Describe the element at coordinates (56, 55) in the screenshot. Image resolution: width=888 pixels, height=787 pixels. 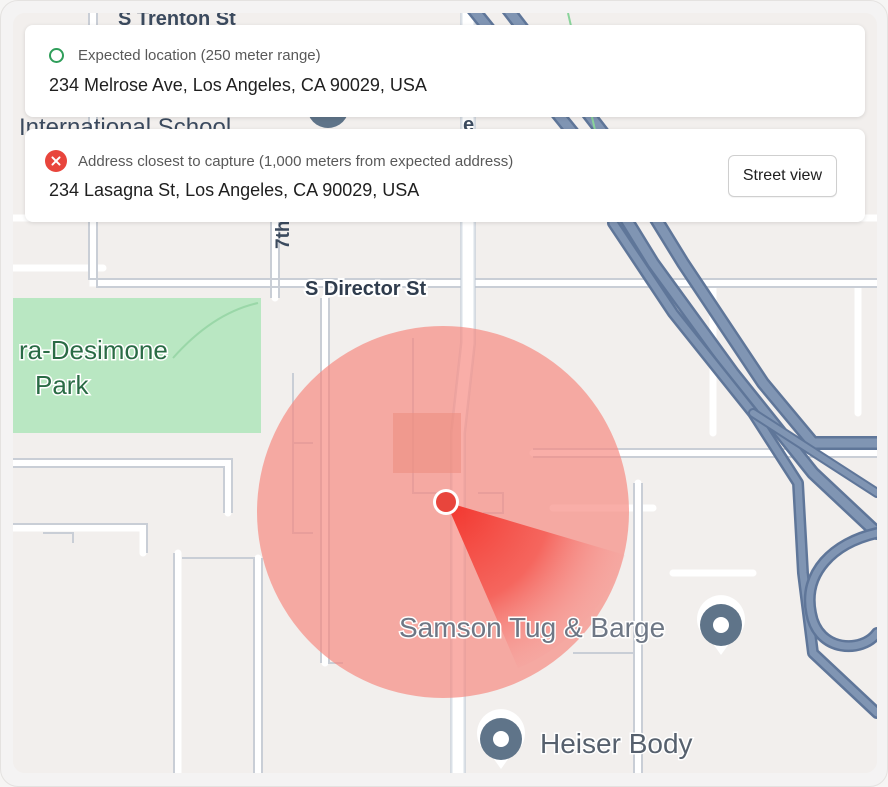
I see `circle-outline-icon` at that location.